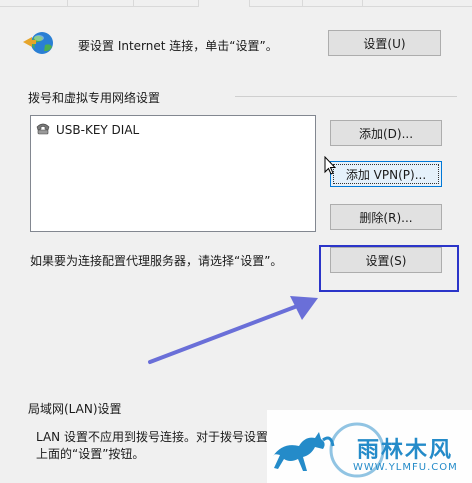  Describe the element at coordinates (90, 454) in the screenshot. I see `lan-text-line2: 上面的“设置”按钮。` at that location.